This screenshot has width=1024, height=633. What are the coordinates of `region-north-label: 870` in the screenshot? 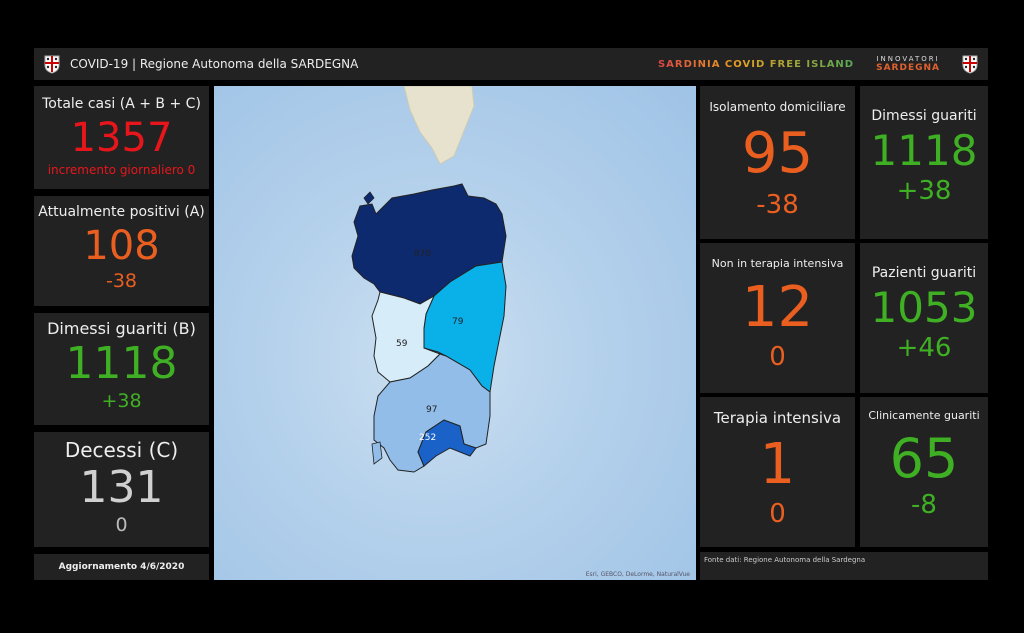 It's located at (422, 254).